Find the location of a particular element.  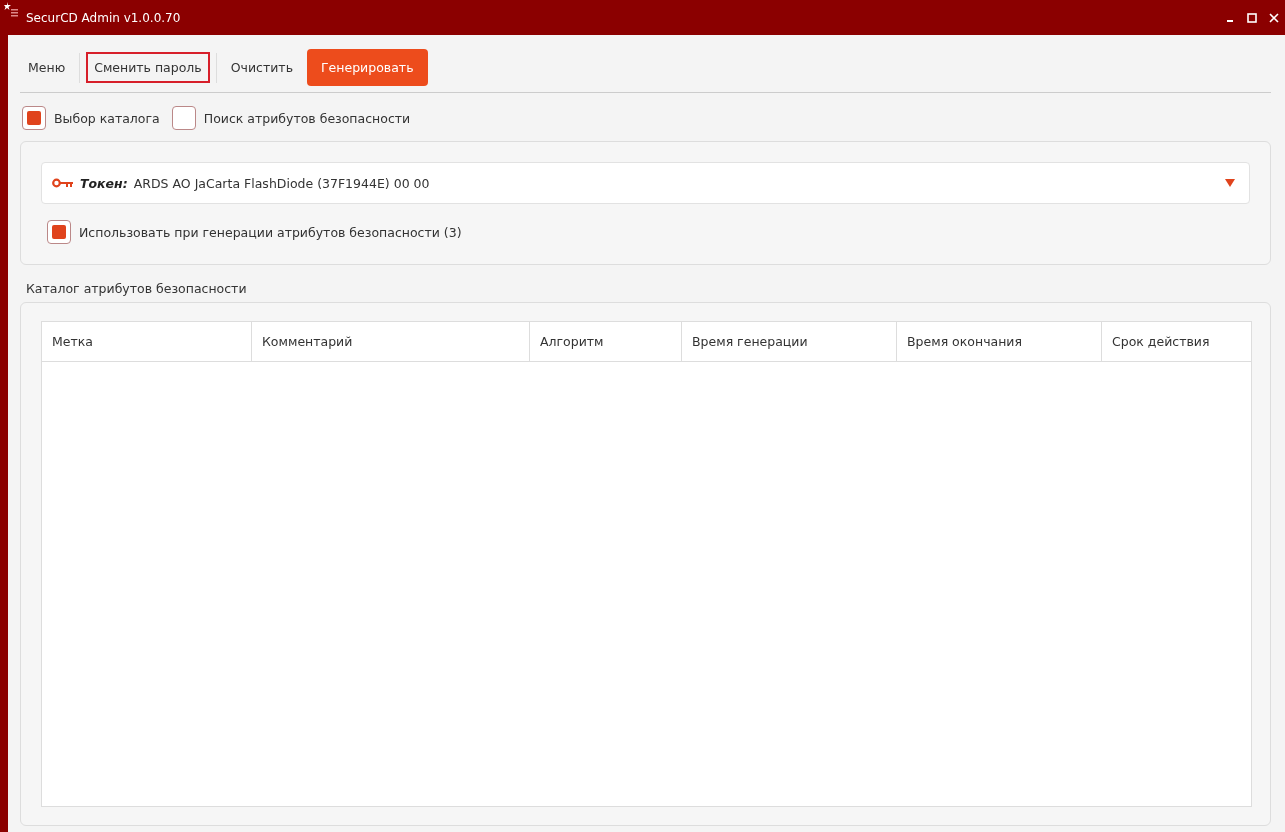

checkbox-label: Использовать при генерации атрибутов безопасности (3) is located at coordinates (270, 232).